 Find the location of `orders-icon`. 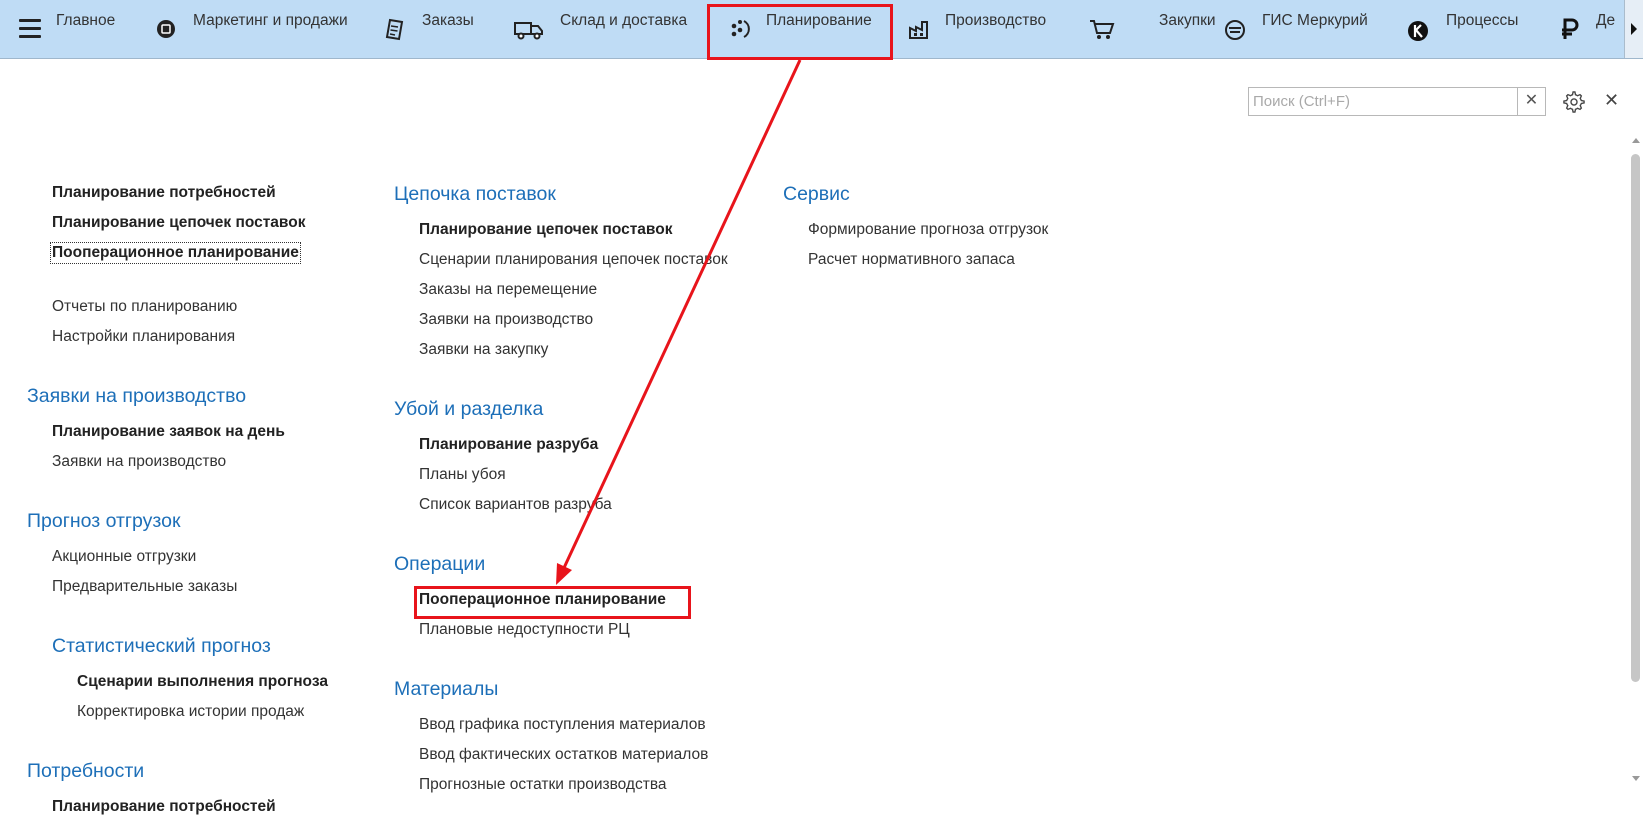

orders-icon is located at coordinates (394, 29).